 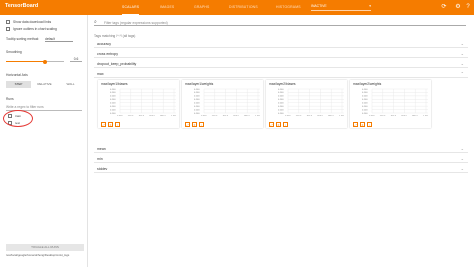 I want to click on section-title: stddev, so click(x=102, y=169).